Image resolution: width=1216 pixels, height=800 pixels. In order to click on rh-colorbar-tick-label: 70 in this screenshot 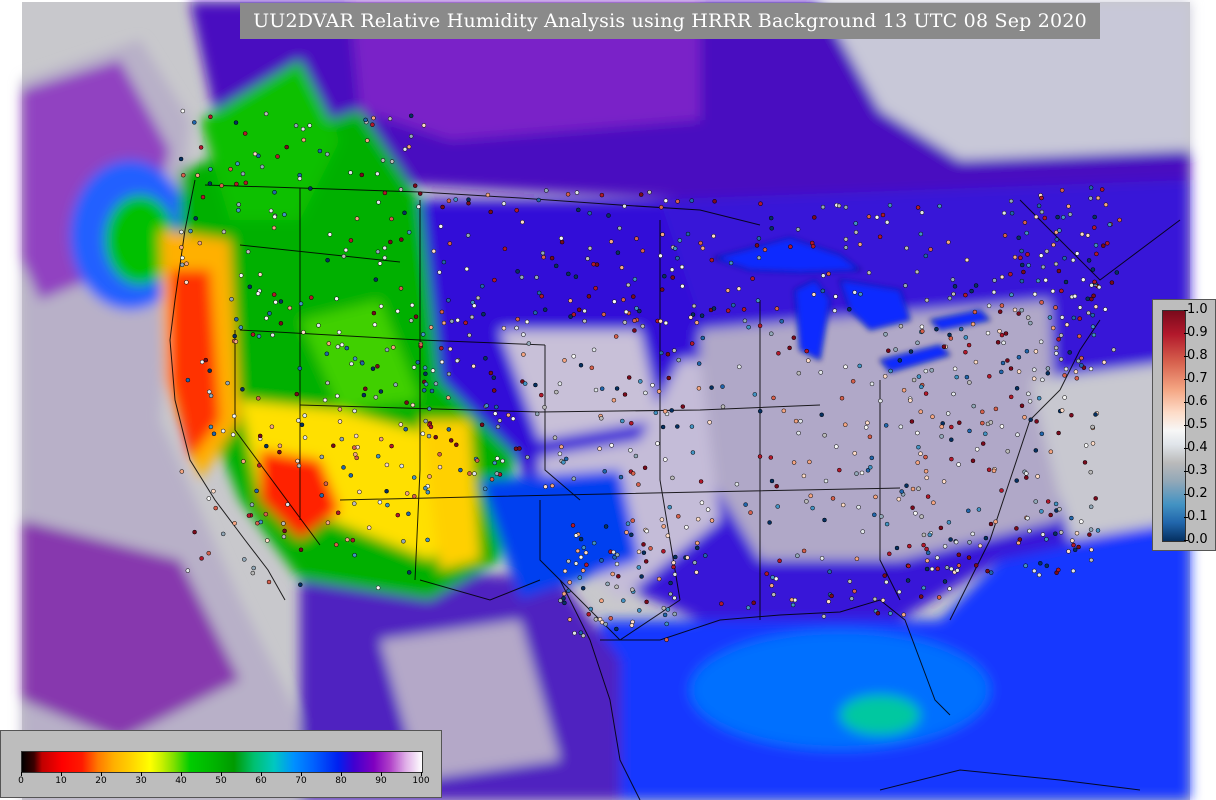, I will do `click(301, 781)`.